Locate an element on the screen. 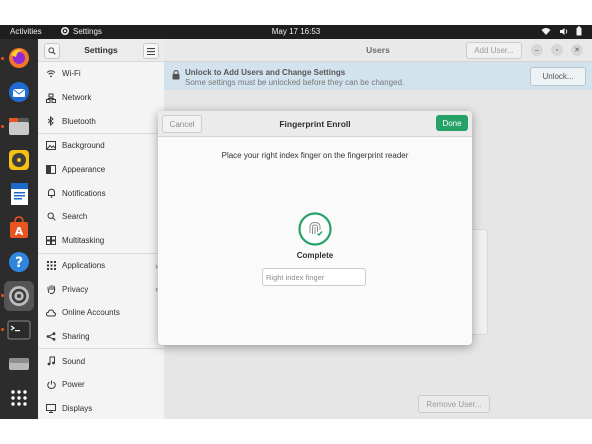 This screenshot has height=444, width=592. sidebar-item-online-accounts: Online Accounts is located at coordinates (101, 313).